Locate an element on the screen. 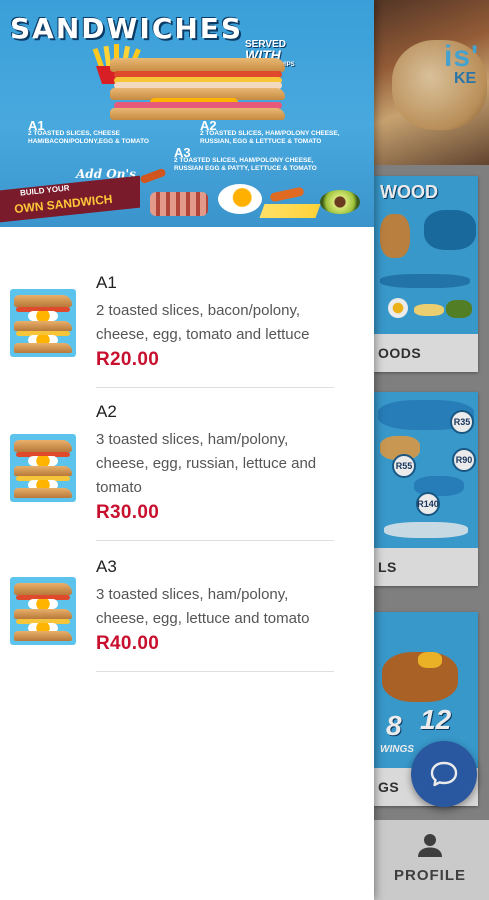  category-card-image: 8 12 WINGS is located at coordinates (426, 690).